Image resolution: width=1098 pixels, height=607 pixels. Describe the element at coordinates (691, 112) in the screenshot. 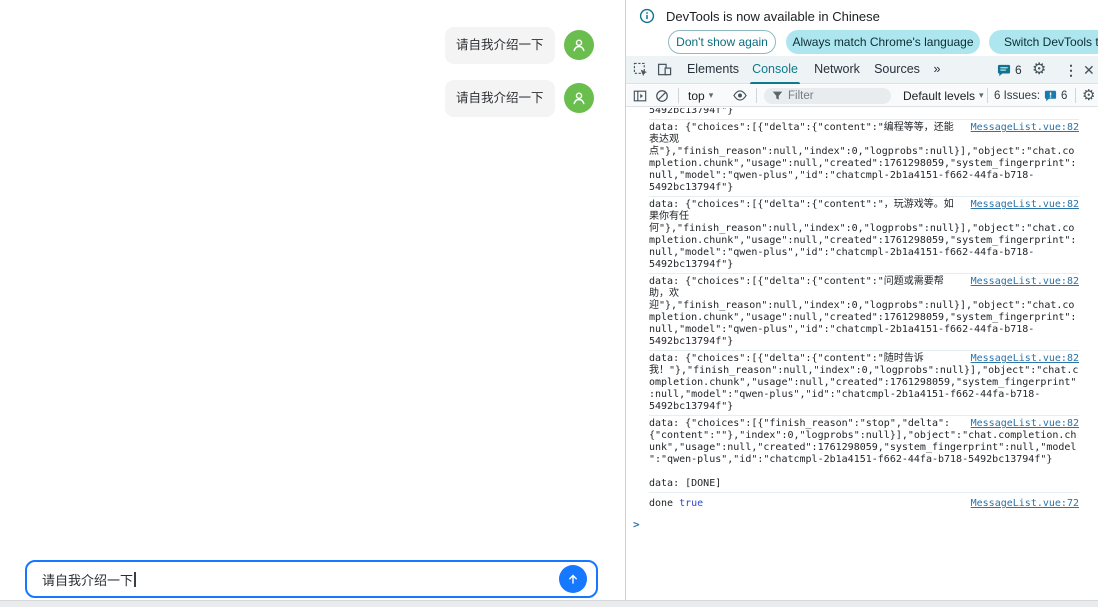

I see `console-log-text: 5492bc13794f"}` at that location.